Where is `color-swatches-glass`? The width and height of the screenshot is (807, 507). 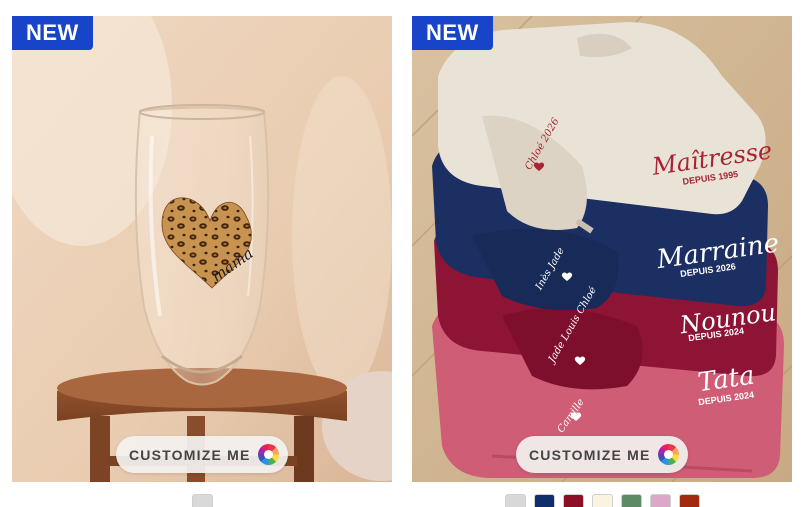 color-swatches-glass is located at coordinates (202, 500).